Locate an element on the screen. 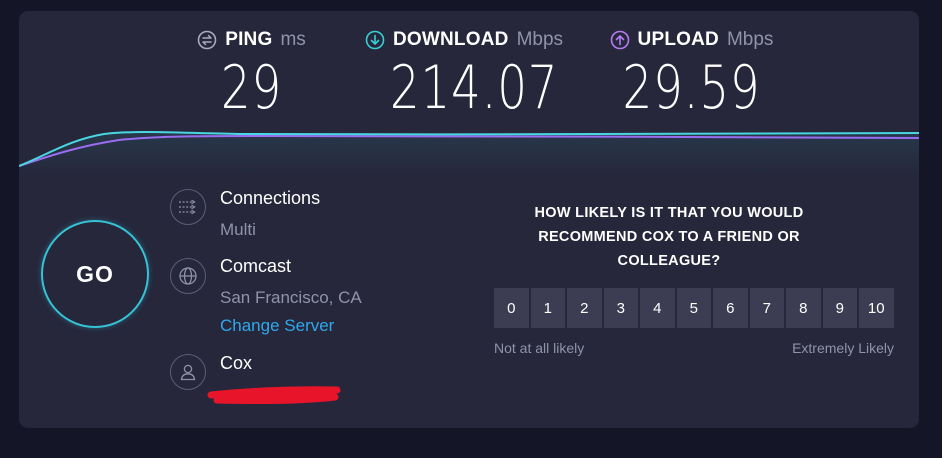  redaction-mark is located at coordinates (274, 395).